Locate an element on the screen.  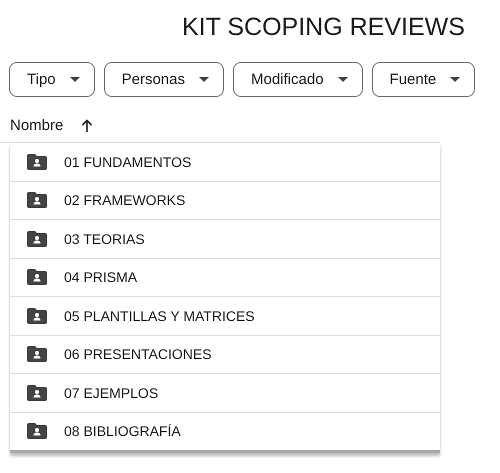
folder-name: 02 FRAMEWORKS is located at coordinates (125, 200).